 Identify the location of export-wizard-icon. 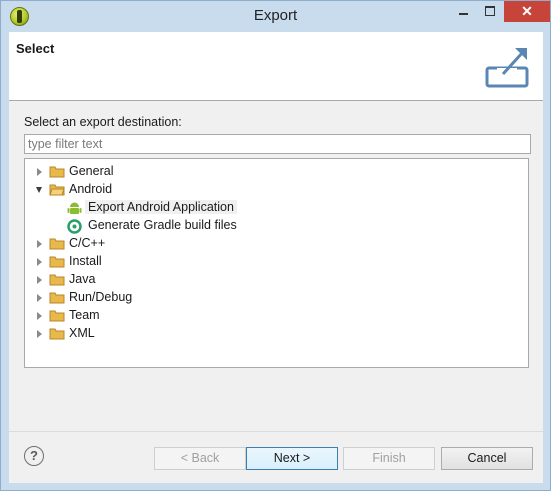
(507, 68).